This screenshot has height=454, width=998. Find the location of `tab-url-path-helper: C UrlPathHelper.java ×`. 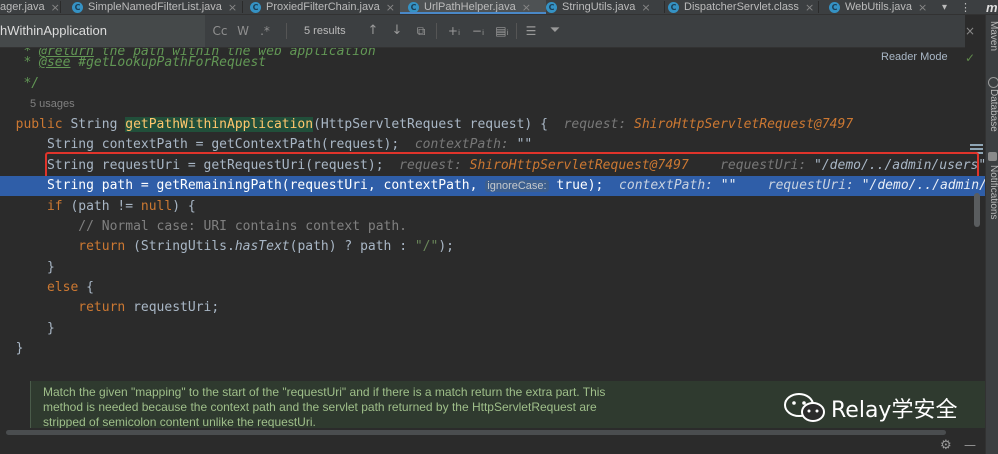

tab-url-path-helper: C UrlPathHelper.java × is located at coordinates (473, 7).